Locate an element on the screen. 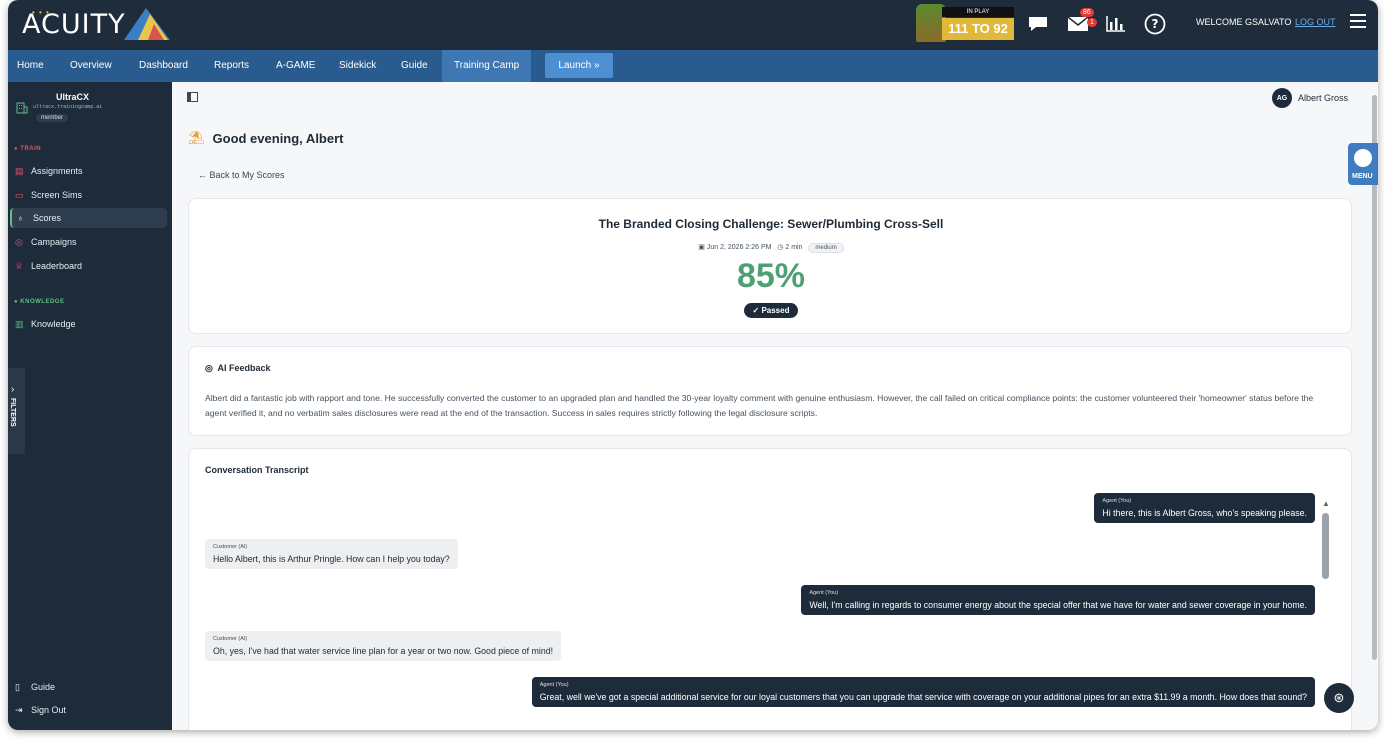 This screenshot has height=746, width=1386. logo-fan-icon is located at coordinates (146, 24).